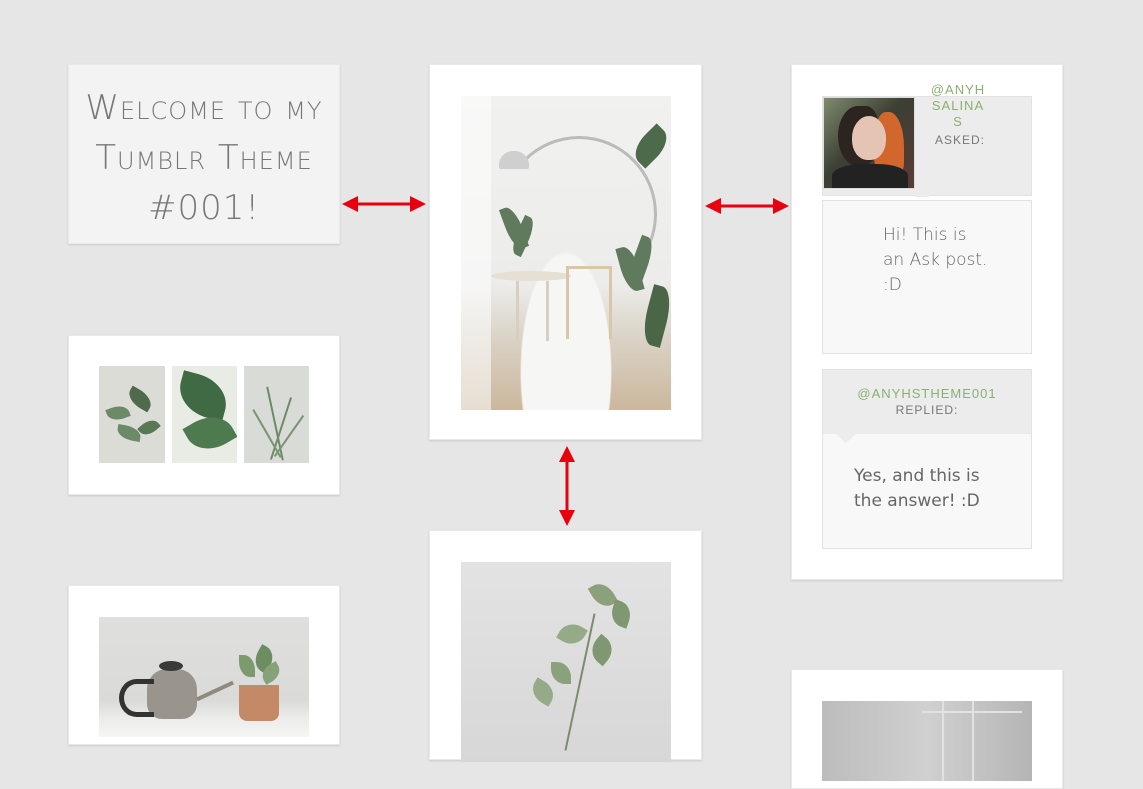 The height and width of the screenshot is (789, 1143). I want to click on monstera-leaf-photo, so click(204, 414).